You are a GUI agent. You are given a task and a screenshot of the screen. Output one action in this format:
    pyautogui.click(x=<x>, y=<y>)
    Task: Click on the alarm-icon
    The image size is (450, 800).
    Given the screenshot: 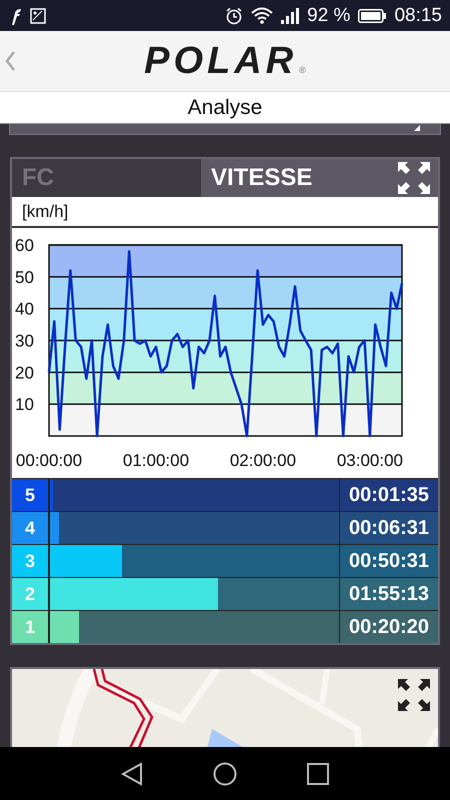 What is the action you would take?
    pyautogui.click(x=234, y=15)
    